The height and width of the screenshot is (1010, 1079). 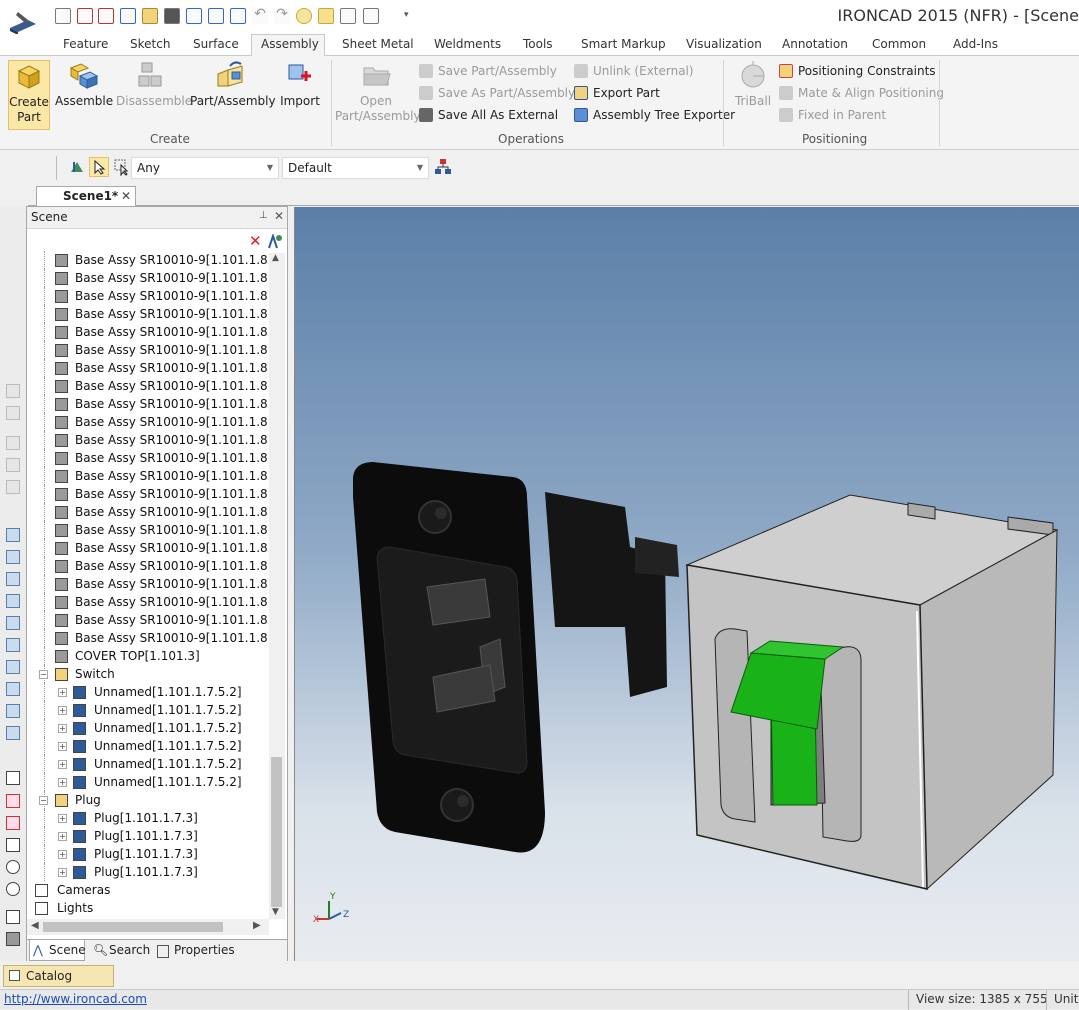 What do you see at coordinates (13, 689) in the screenshot?
I see `slot-icon` at bounding box center [13, 689].